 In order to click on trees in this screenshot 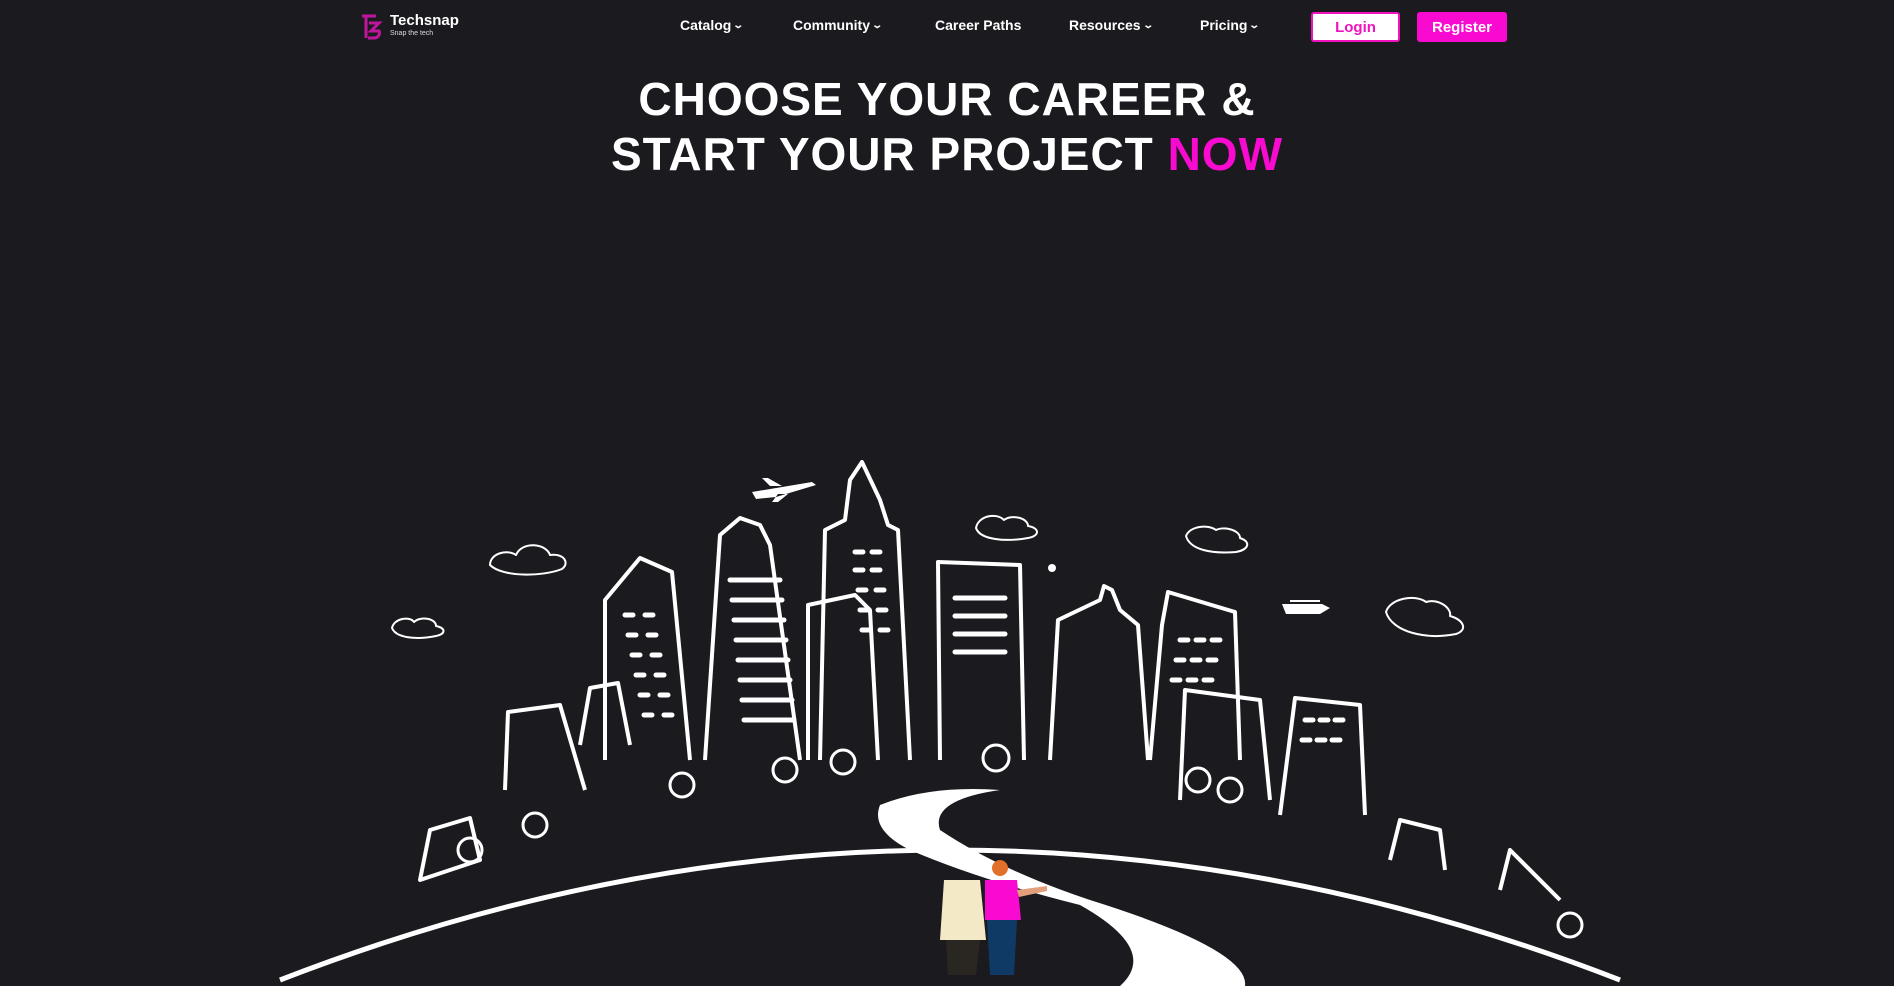, I will do `click(1020, 841)`.